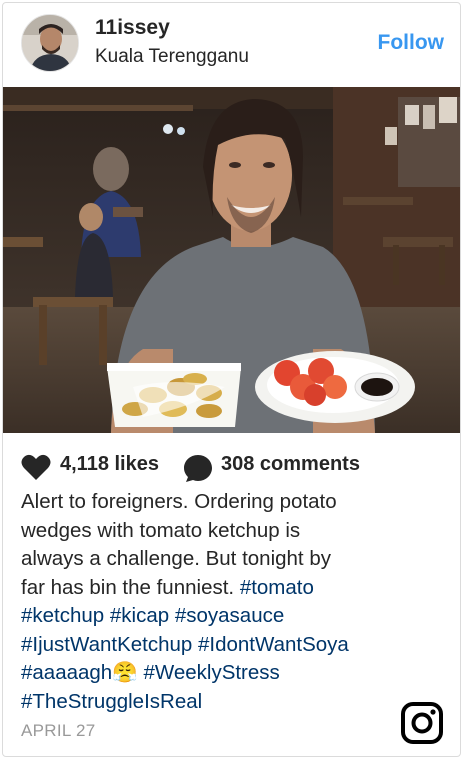  What do you see at coordinates (422, 723) in the screenshot?
I see `instagram-logo-icon` at bounding box center [422, 723].